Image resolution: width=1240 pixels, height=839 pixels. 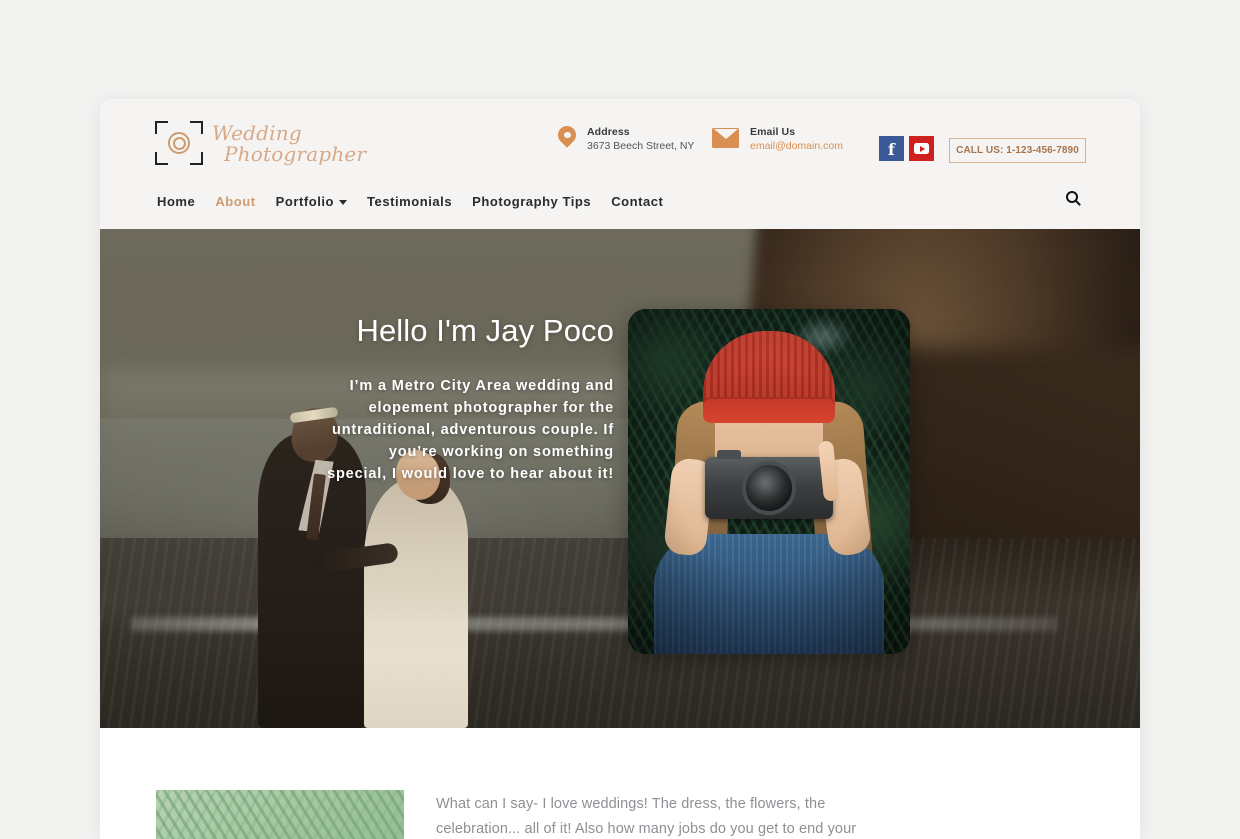 I want to click on nav-item-photography-tips: Photography Tips, so click(x=531, y=201).